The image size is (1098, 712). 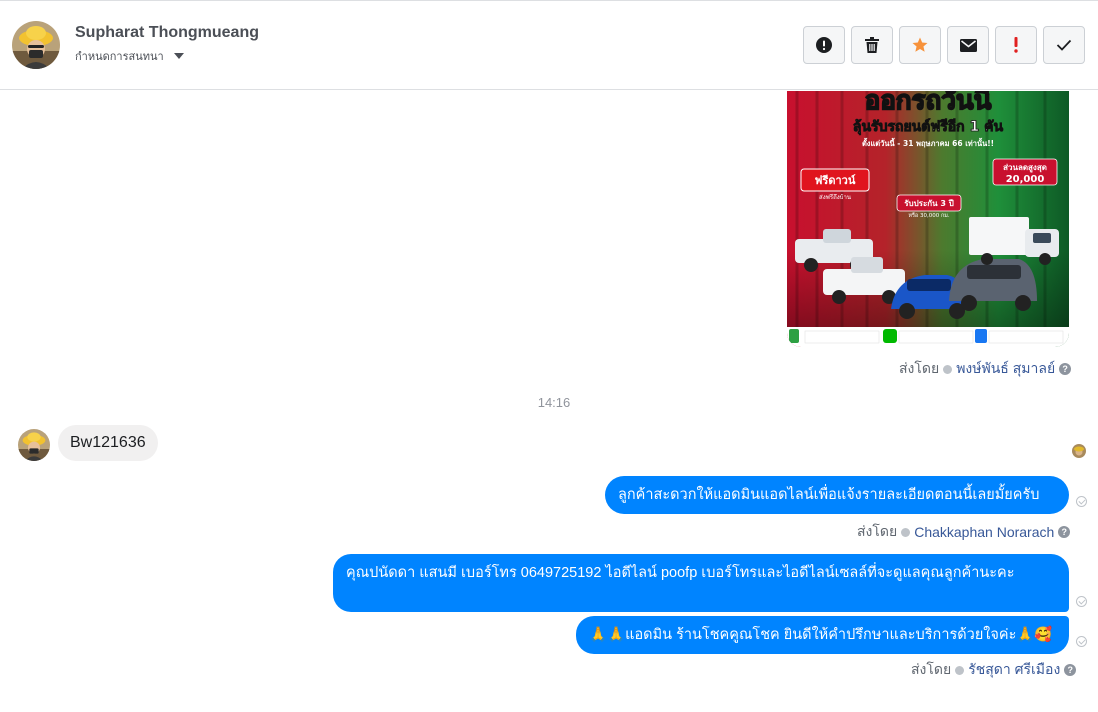 What do you see at coordinates (835, 180) in the screenshot?
I see `promo-badge-free-down: ฟรีดาวน์` at bounding box center [835, 180].